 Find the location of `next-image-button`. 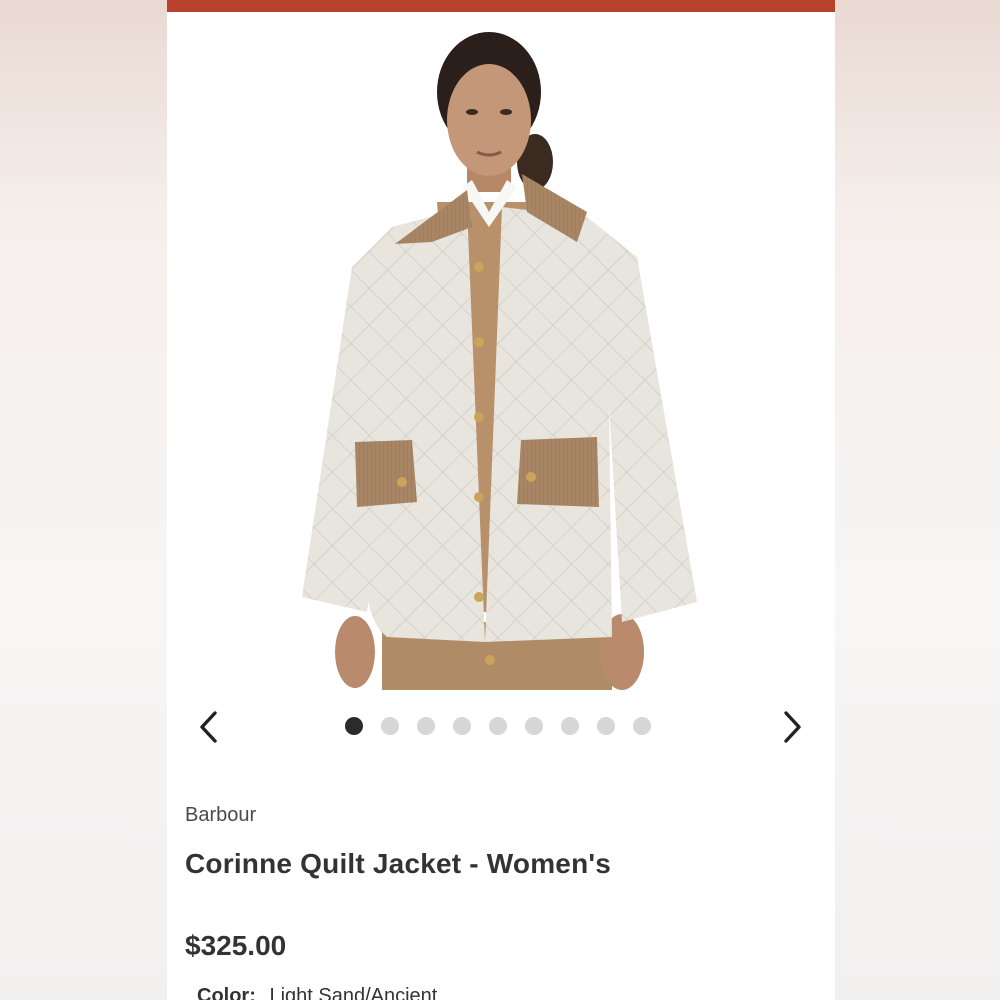

next-image-button is located at coordinates (792, 727).